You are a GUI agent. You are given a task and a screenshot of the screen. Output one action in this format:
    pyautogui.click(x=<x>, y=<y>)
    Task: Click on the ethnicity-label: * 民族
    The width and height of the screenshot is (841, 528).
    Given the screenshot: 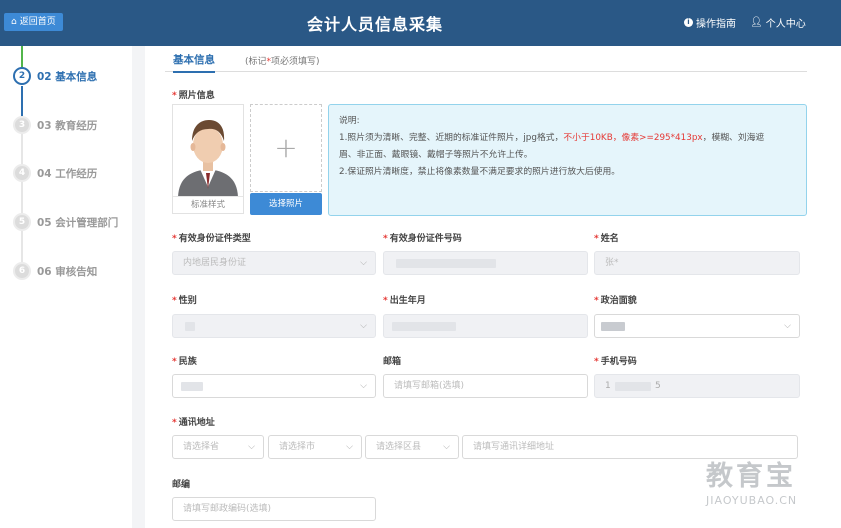 What is the action you would take?
    pyautogui.click(x=184, y=362)
    